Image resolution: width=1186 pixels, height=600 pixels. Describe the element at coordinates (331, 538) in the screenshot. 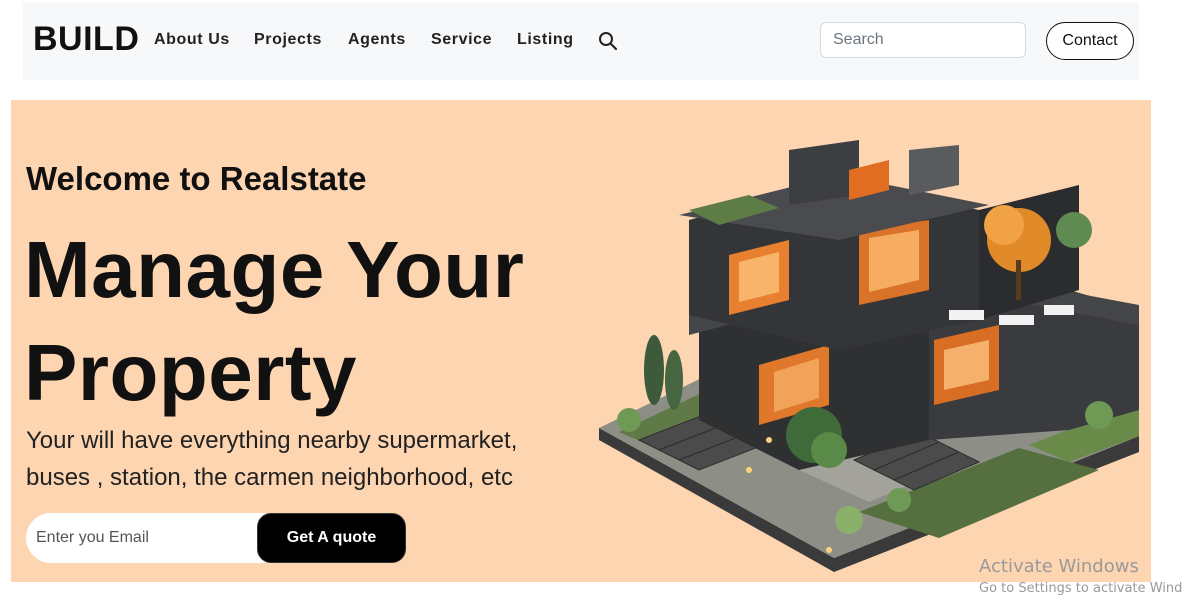

I see `get-quote-button: Get A quote` at that location.